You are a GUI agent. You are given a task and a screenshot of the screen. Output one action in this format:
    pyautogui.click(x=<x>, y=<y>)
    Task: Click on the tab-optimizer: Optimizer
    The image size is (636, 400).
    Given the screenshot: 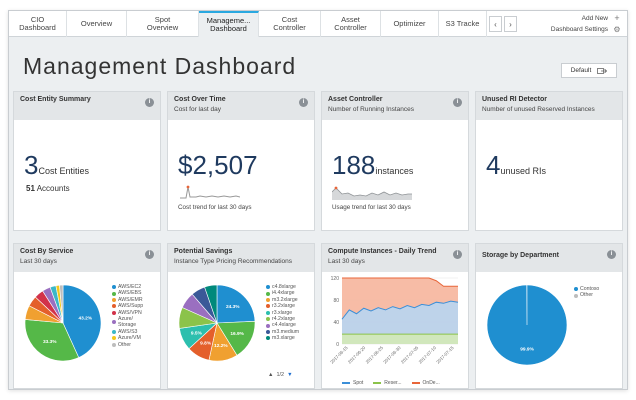 What is the action you would take?
    pyautogui.click(x=410, y=24)
    